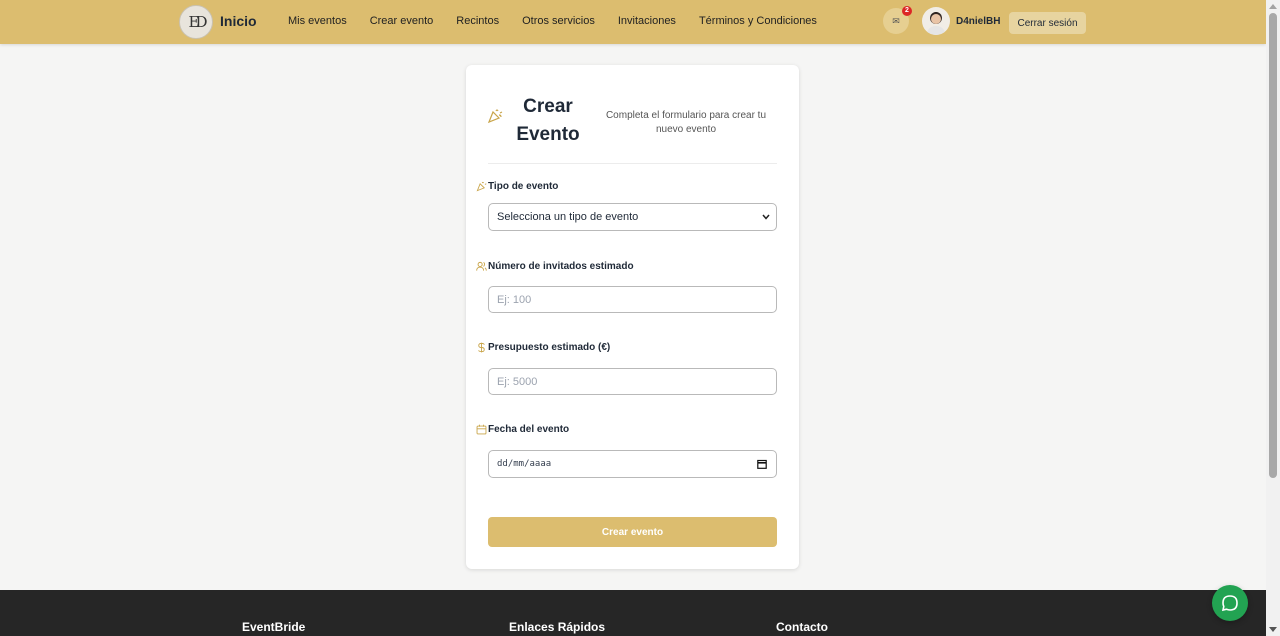 The width and height of the screenshot is (1280, 636). What do you see at coordinates (477, 21) in the screenshot?
I see `nav-recintos: Recintos` at bounding box center [477, 21].